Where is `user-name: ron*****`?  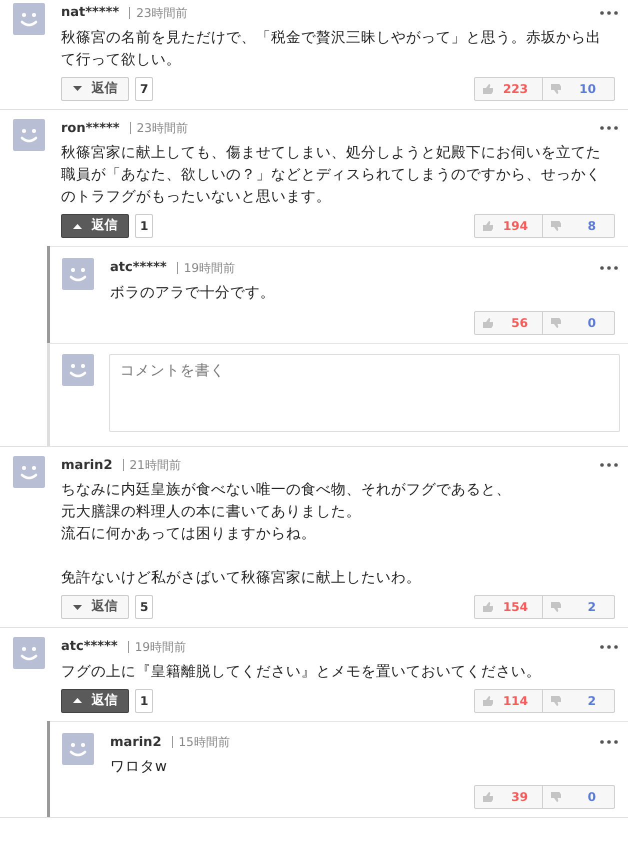 user-name: ron***** is located at coordinates (90, 128).